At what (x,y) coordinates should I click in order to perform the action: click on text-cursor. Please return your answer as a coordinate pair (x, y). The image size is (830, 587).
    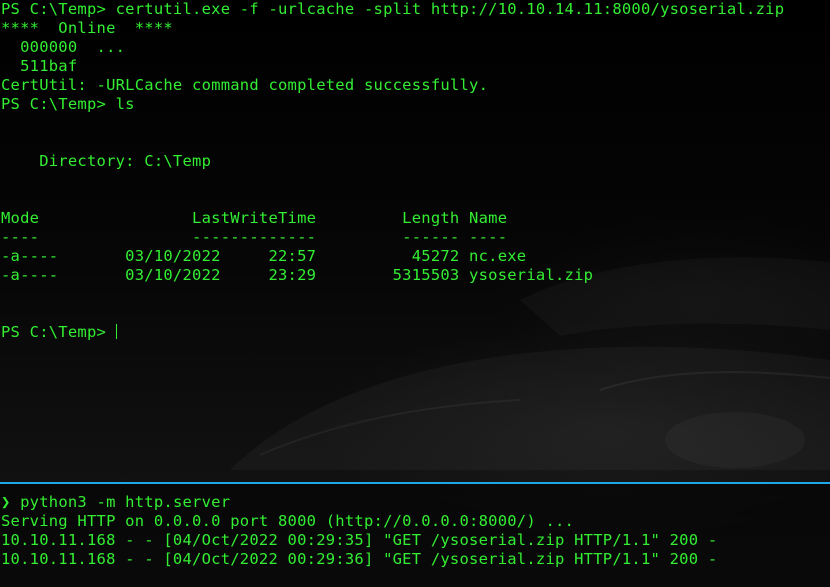
    Looking at the image, I should click on (116, 331).